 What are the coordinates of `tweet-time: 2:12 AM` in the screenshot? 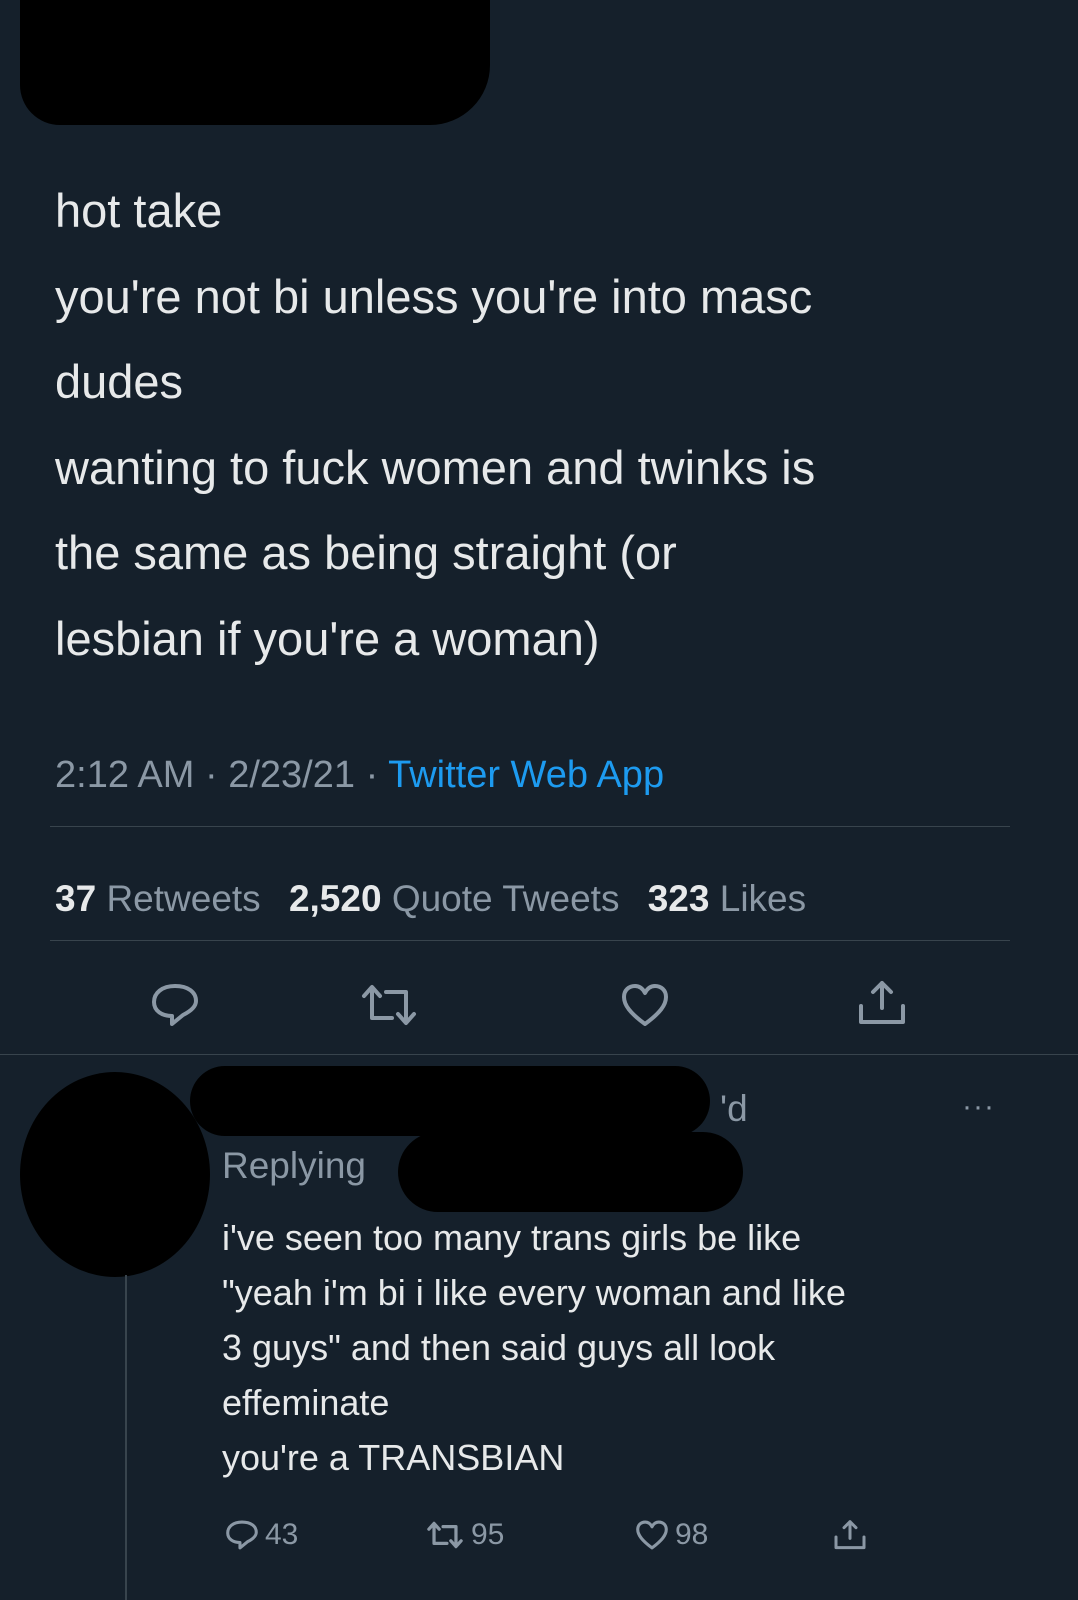 It's located at (124, 775).